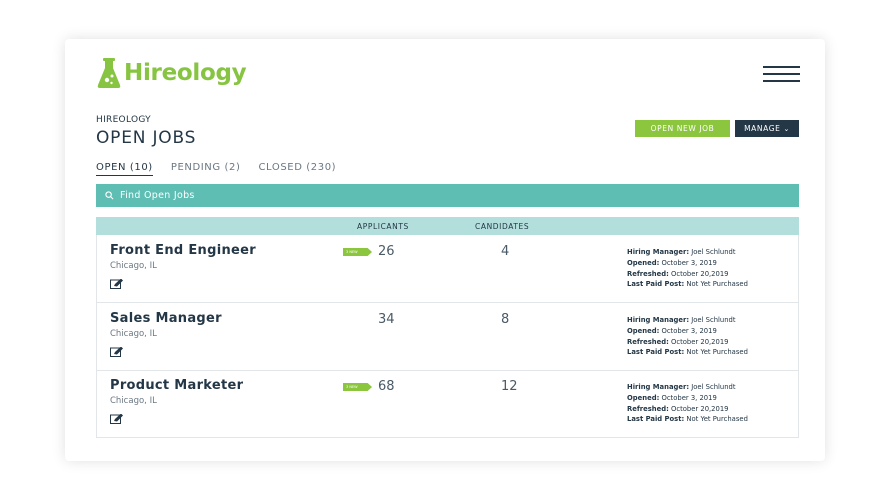 The width and height of the screenshot is (890, 500). Describe the element at coordinates (502, 226) in the screenshot. I see `column-header-candidates: CANDIDATES` at that location.